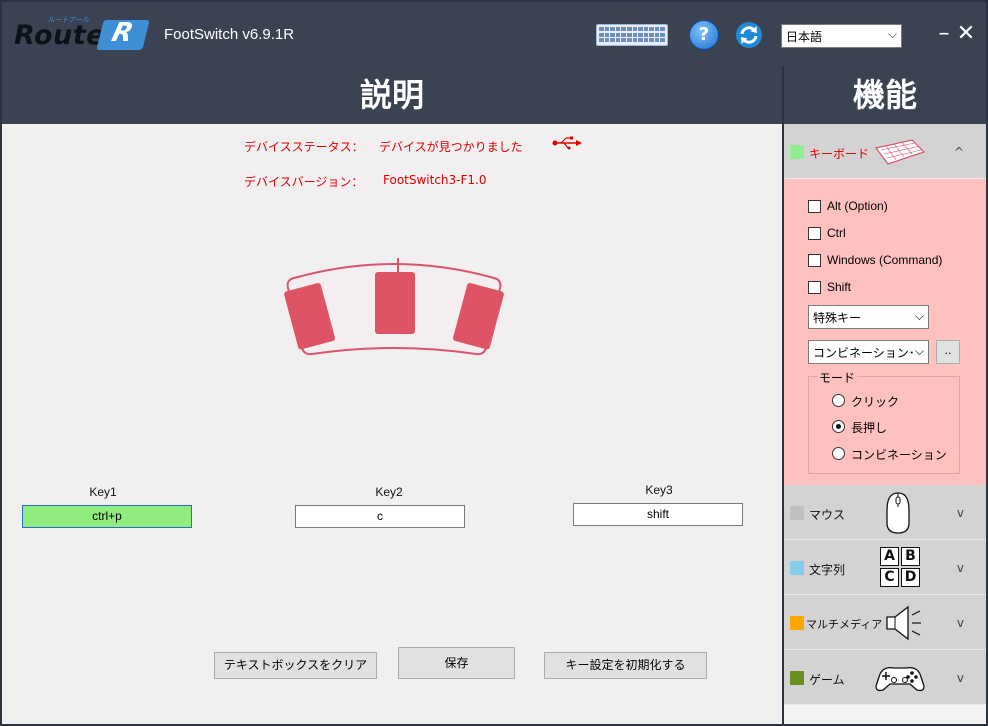 Image resolution: width=988 pixels, height=726 pixels. I want to click on multimedia-color-swatch, so click(797, 623).